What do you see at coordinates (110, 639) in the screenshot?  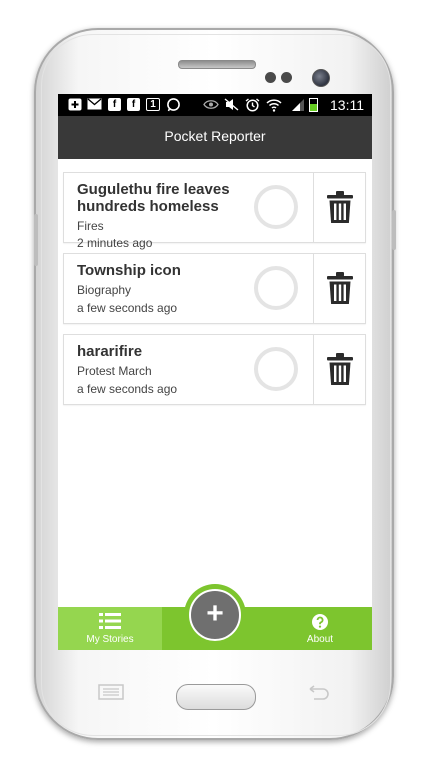 I see `tab-my-stories-label: My Stories` at bounding box center [110, 639].